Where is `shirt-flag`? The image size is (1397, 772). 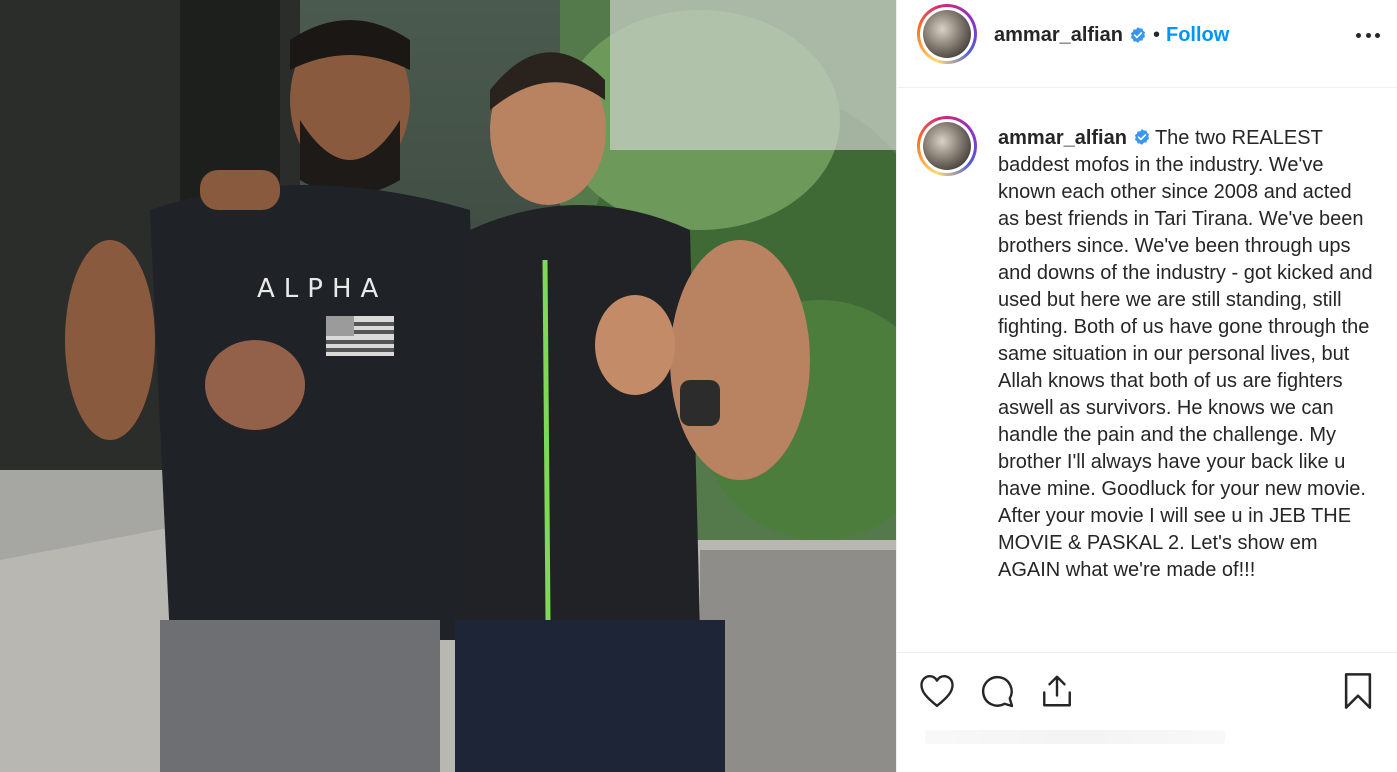
shirt-flag is located at coordinates (360, 336).